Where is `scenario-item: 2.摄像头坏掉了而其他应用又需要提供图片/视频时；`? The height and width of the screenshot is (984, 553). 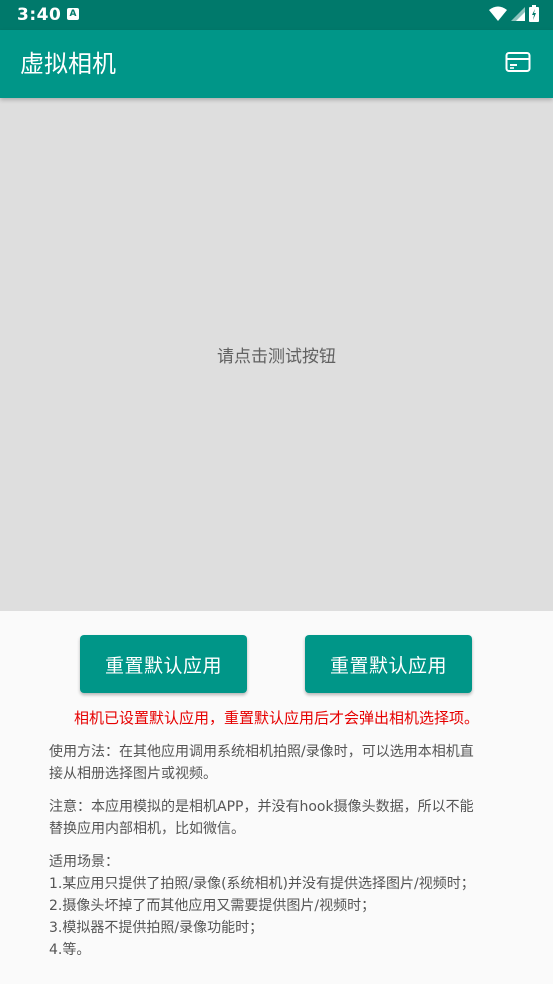
scenario-item: 2.摄像头坏掉了而其他应用又需要提供图片/视频时； is located at coordinates (212, 906).